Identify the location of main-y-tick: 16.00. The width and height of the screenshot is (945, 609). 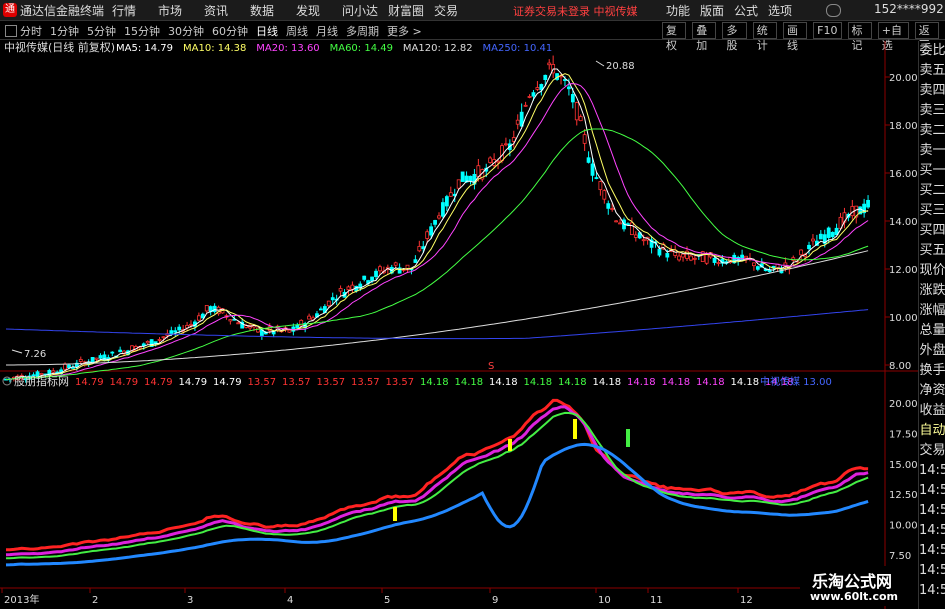
(903, 174).